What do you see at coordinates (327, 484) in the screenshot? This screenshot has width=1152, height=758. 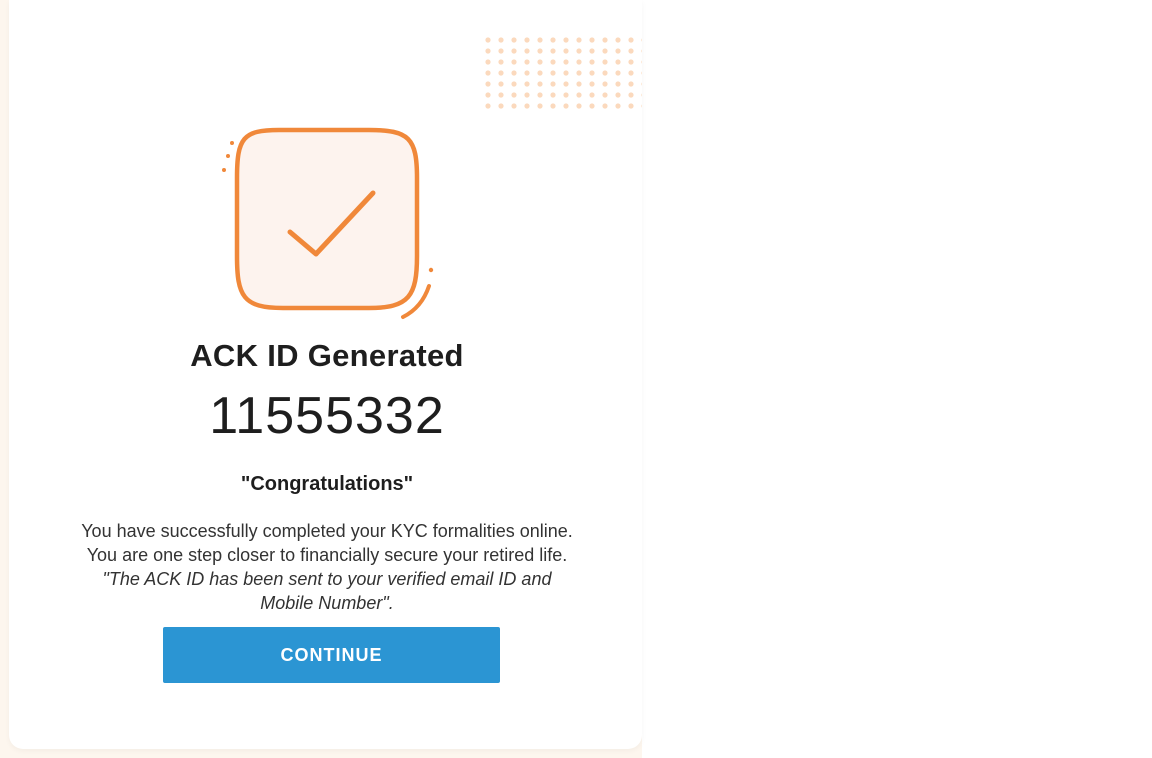 I see `congratulations-heading: "Congratulations"` at bounding box center [327, 484].